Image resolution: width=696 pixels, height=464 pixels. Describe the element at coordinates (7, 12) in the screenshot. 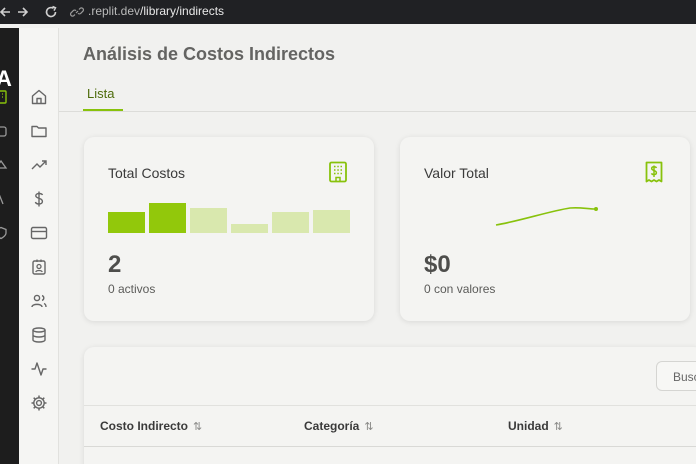

I see `back-arrow-icon` at that location.